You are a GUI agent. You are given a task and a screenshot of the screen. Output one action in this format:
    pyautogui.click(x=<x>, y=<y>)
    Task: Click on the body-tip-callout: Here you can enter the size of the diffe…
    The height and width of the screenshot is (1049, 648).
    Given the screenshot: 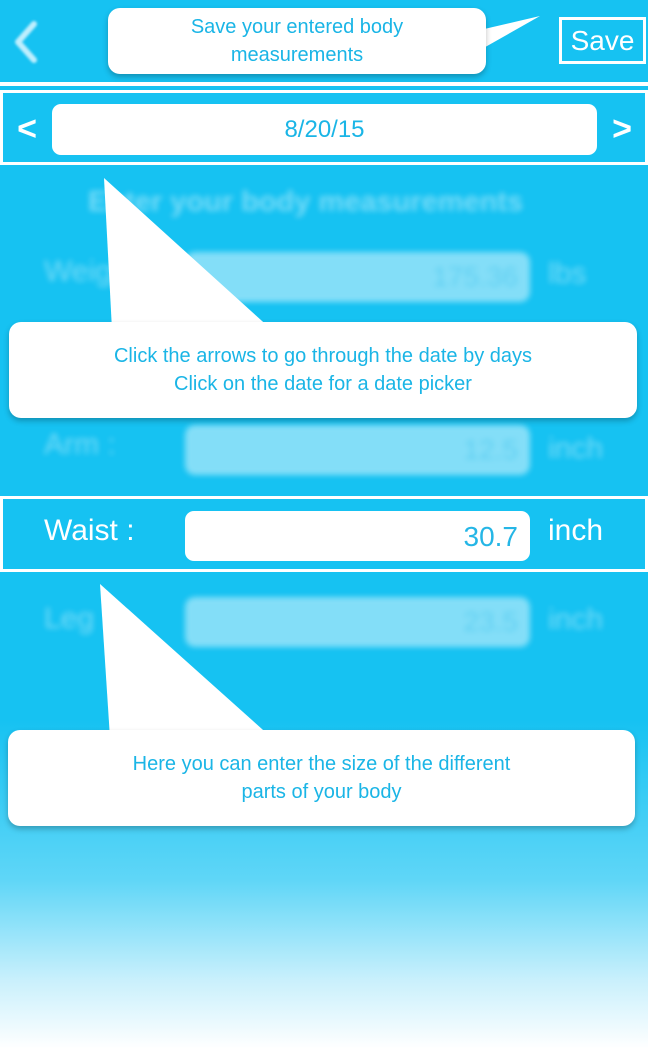 What is the action you would take?
    pyautogui.click(x=321, y=778)
    